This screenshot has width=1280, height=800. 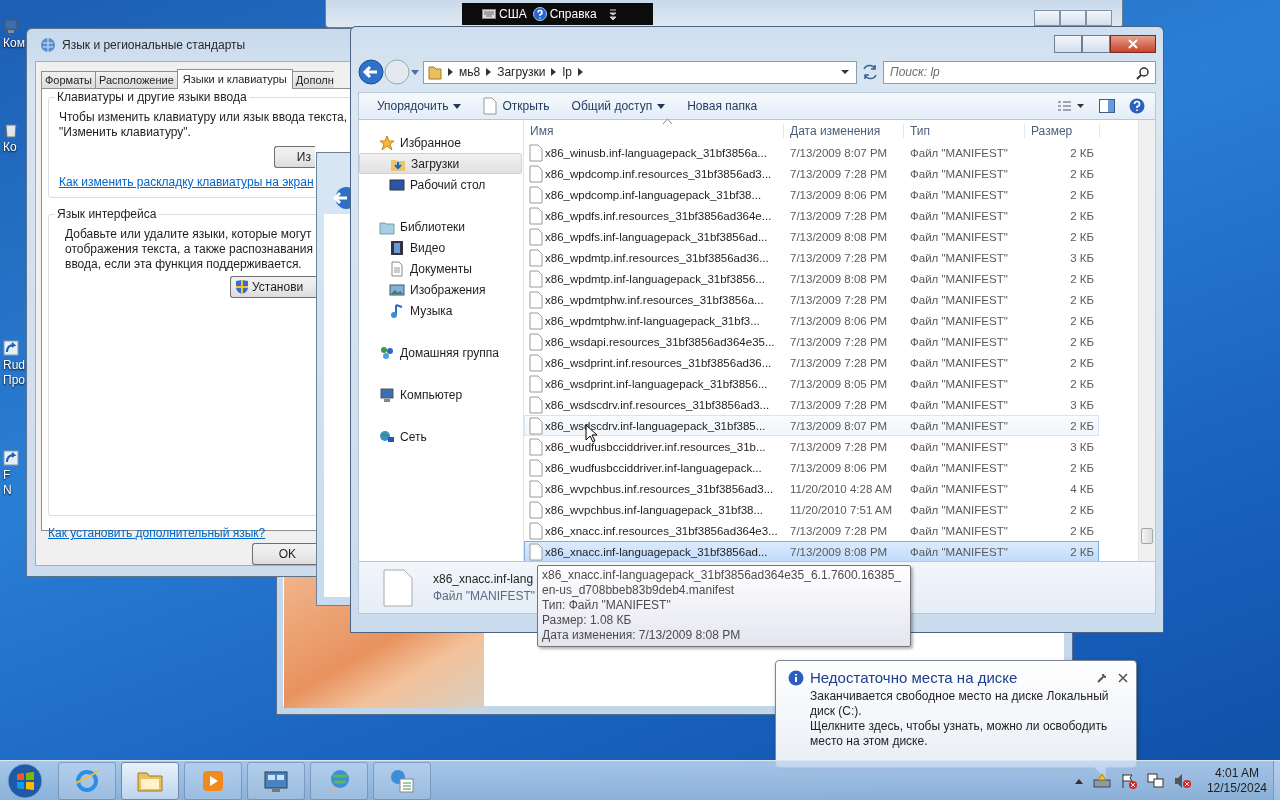 What do you see at coordinates (1102, 677) in the screenshot?
I see `wrench-icon` at bounding box center [1102, 677].